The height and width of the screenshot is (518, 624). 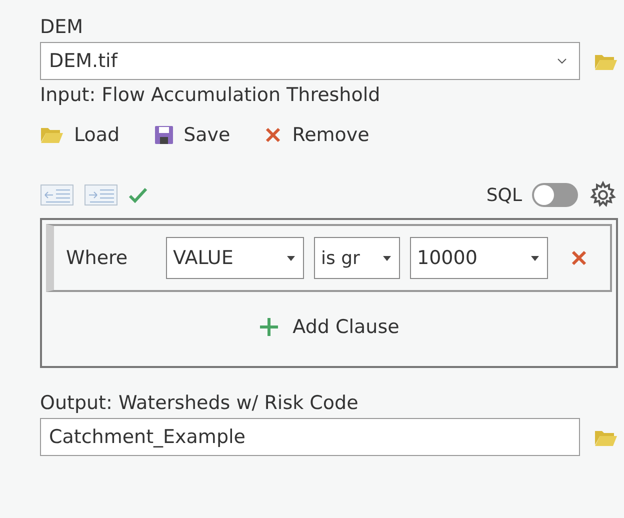 I want to click on plus-icon, so click(x=268, y=327).